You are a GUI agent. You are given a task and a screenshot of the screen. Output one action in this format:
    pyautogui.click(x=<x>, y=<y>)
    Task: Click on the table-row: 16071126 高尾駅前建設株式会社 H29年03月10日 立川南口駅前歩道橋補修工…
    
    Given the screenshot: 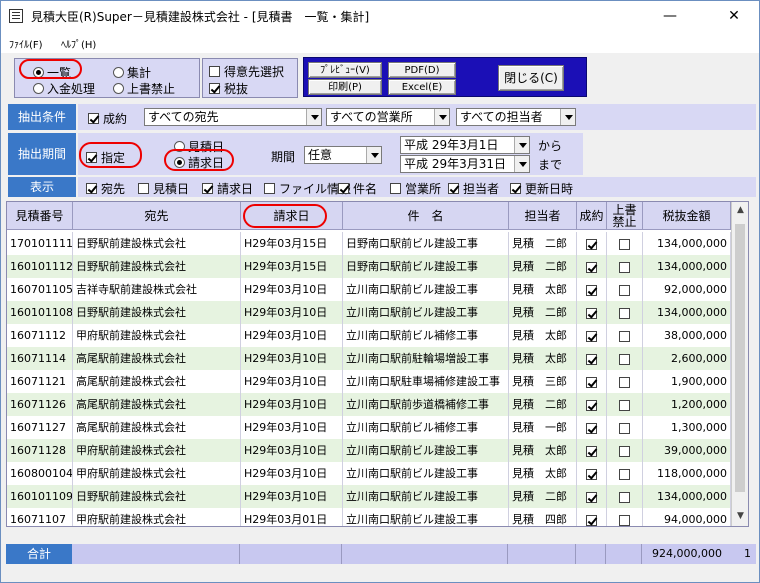 What is the action you would take?
    pyautogui.click(x=377, y=404)
    